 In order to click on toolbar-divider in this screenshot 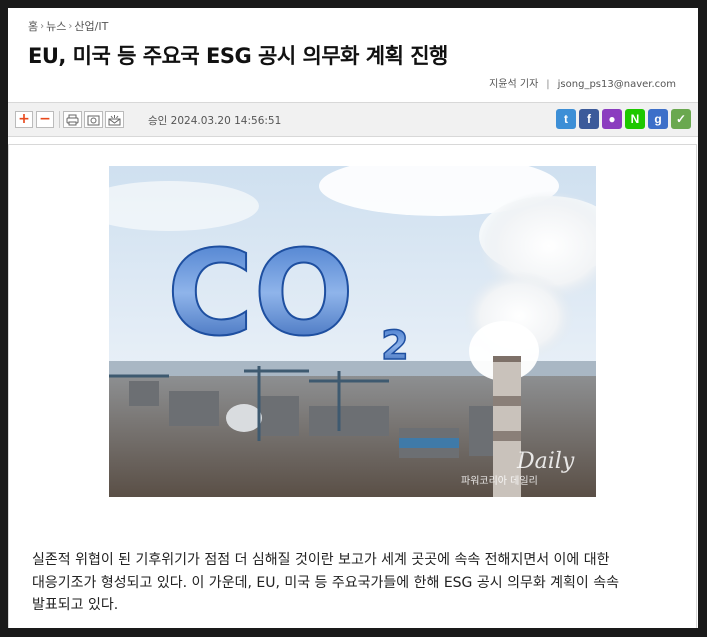, I will do `click(59, 119)`.